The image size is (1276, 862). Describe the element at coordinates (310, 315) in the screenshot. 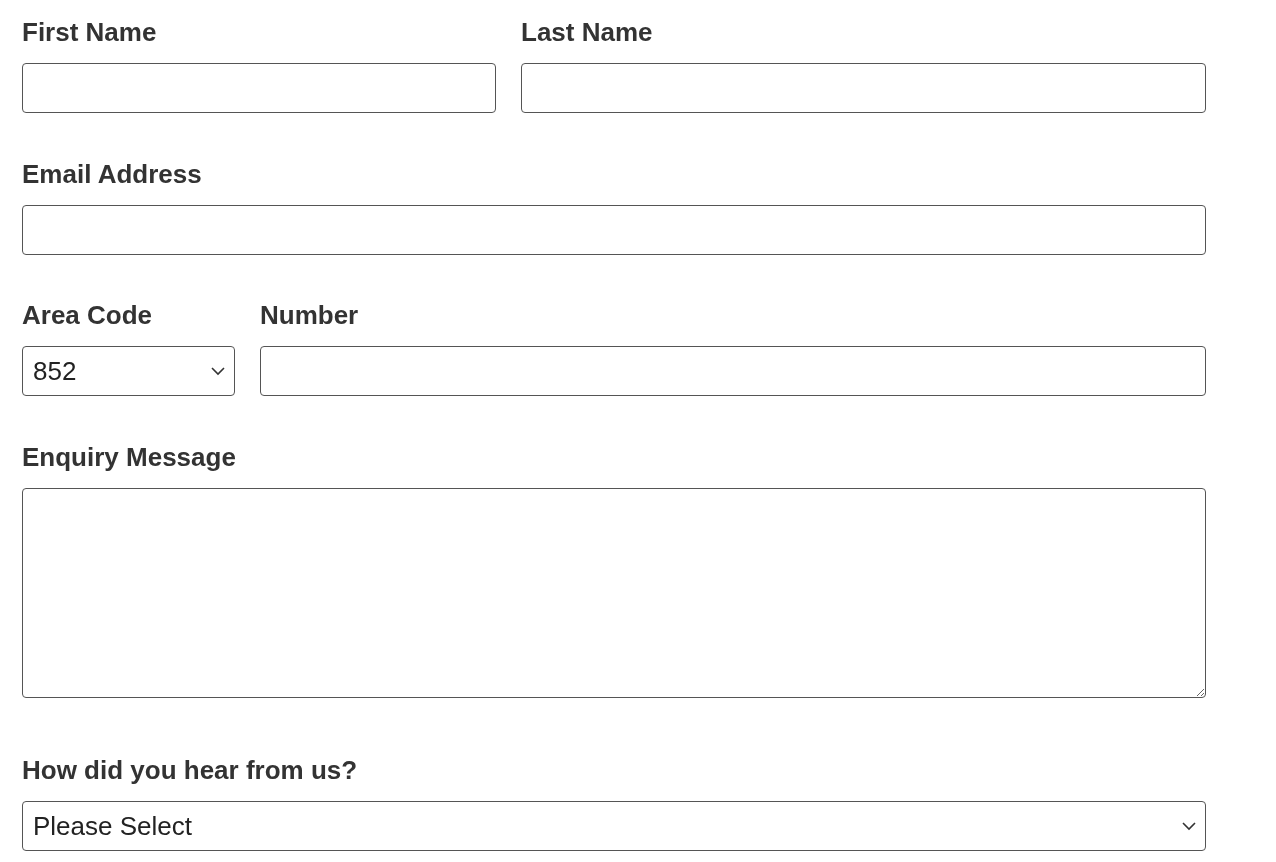

I see `field-label: Number` at that location.